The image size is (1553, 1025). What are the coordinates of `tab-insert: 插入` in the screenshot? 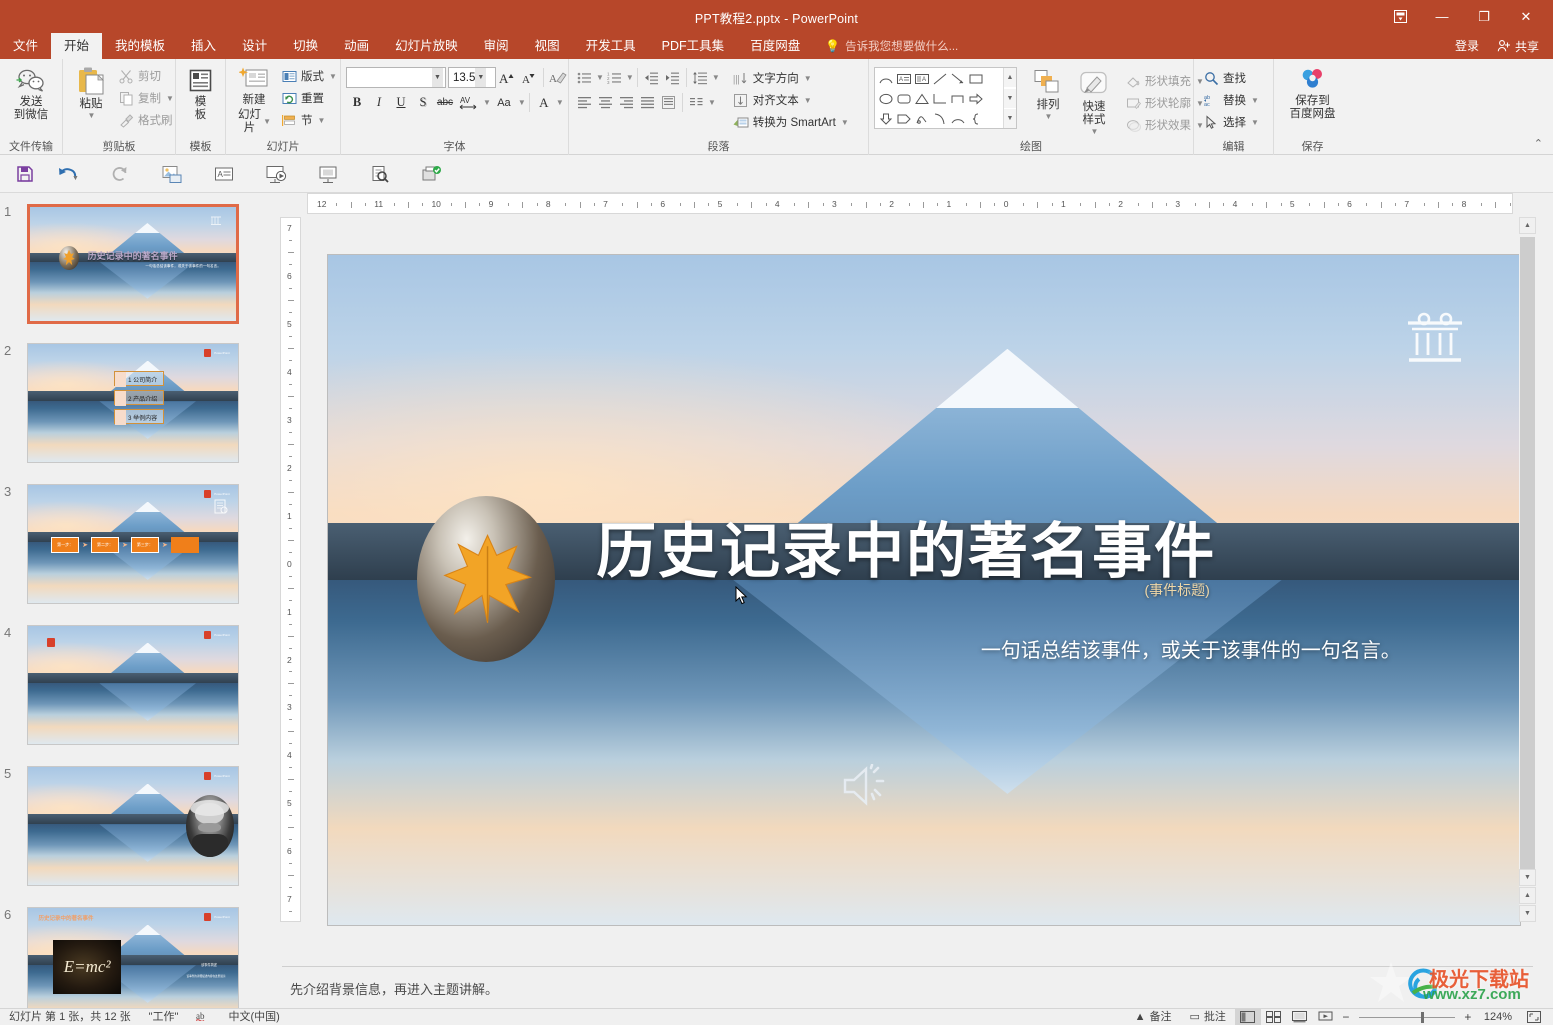 It's located at (203, 46).